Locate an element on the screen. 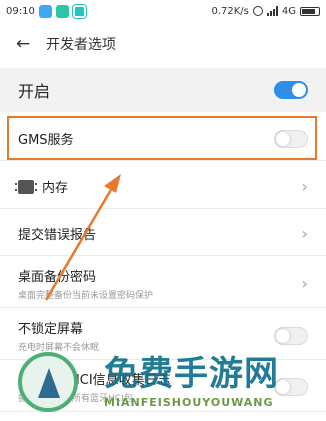  bug-report-row: 提交错误报告 › is located at coordinates (163, 234).